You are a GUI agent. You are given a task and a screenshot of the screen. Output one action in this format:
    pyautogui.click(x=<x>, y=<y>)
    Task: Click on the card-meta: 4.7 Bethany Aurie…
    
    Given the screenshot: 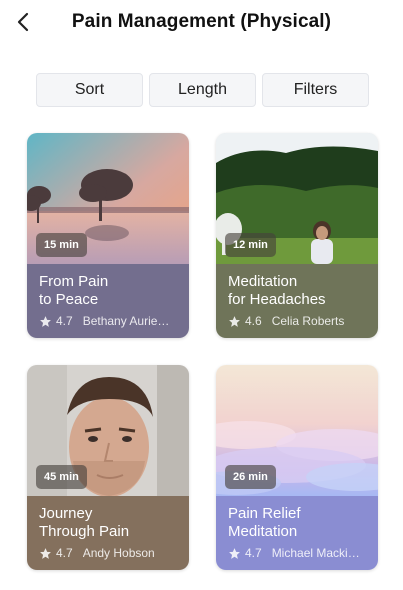 What is the action you would take?
    pyautogui.click(x=108, y=321)
    